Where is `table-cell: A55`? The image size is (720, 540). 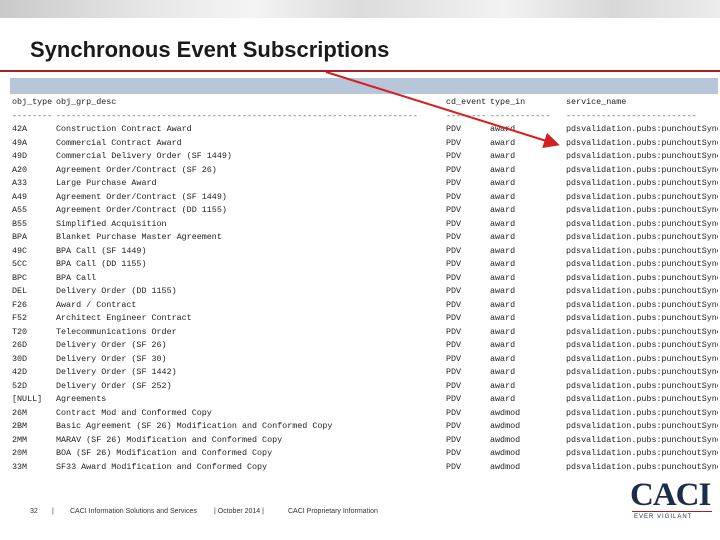 table-cell: A55 is located at coordinates (20, 210).